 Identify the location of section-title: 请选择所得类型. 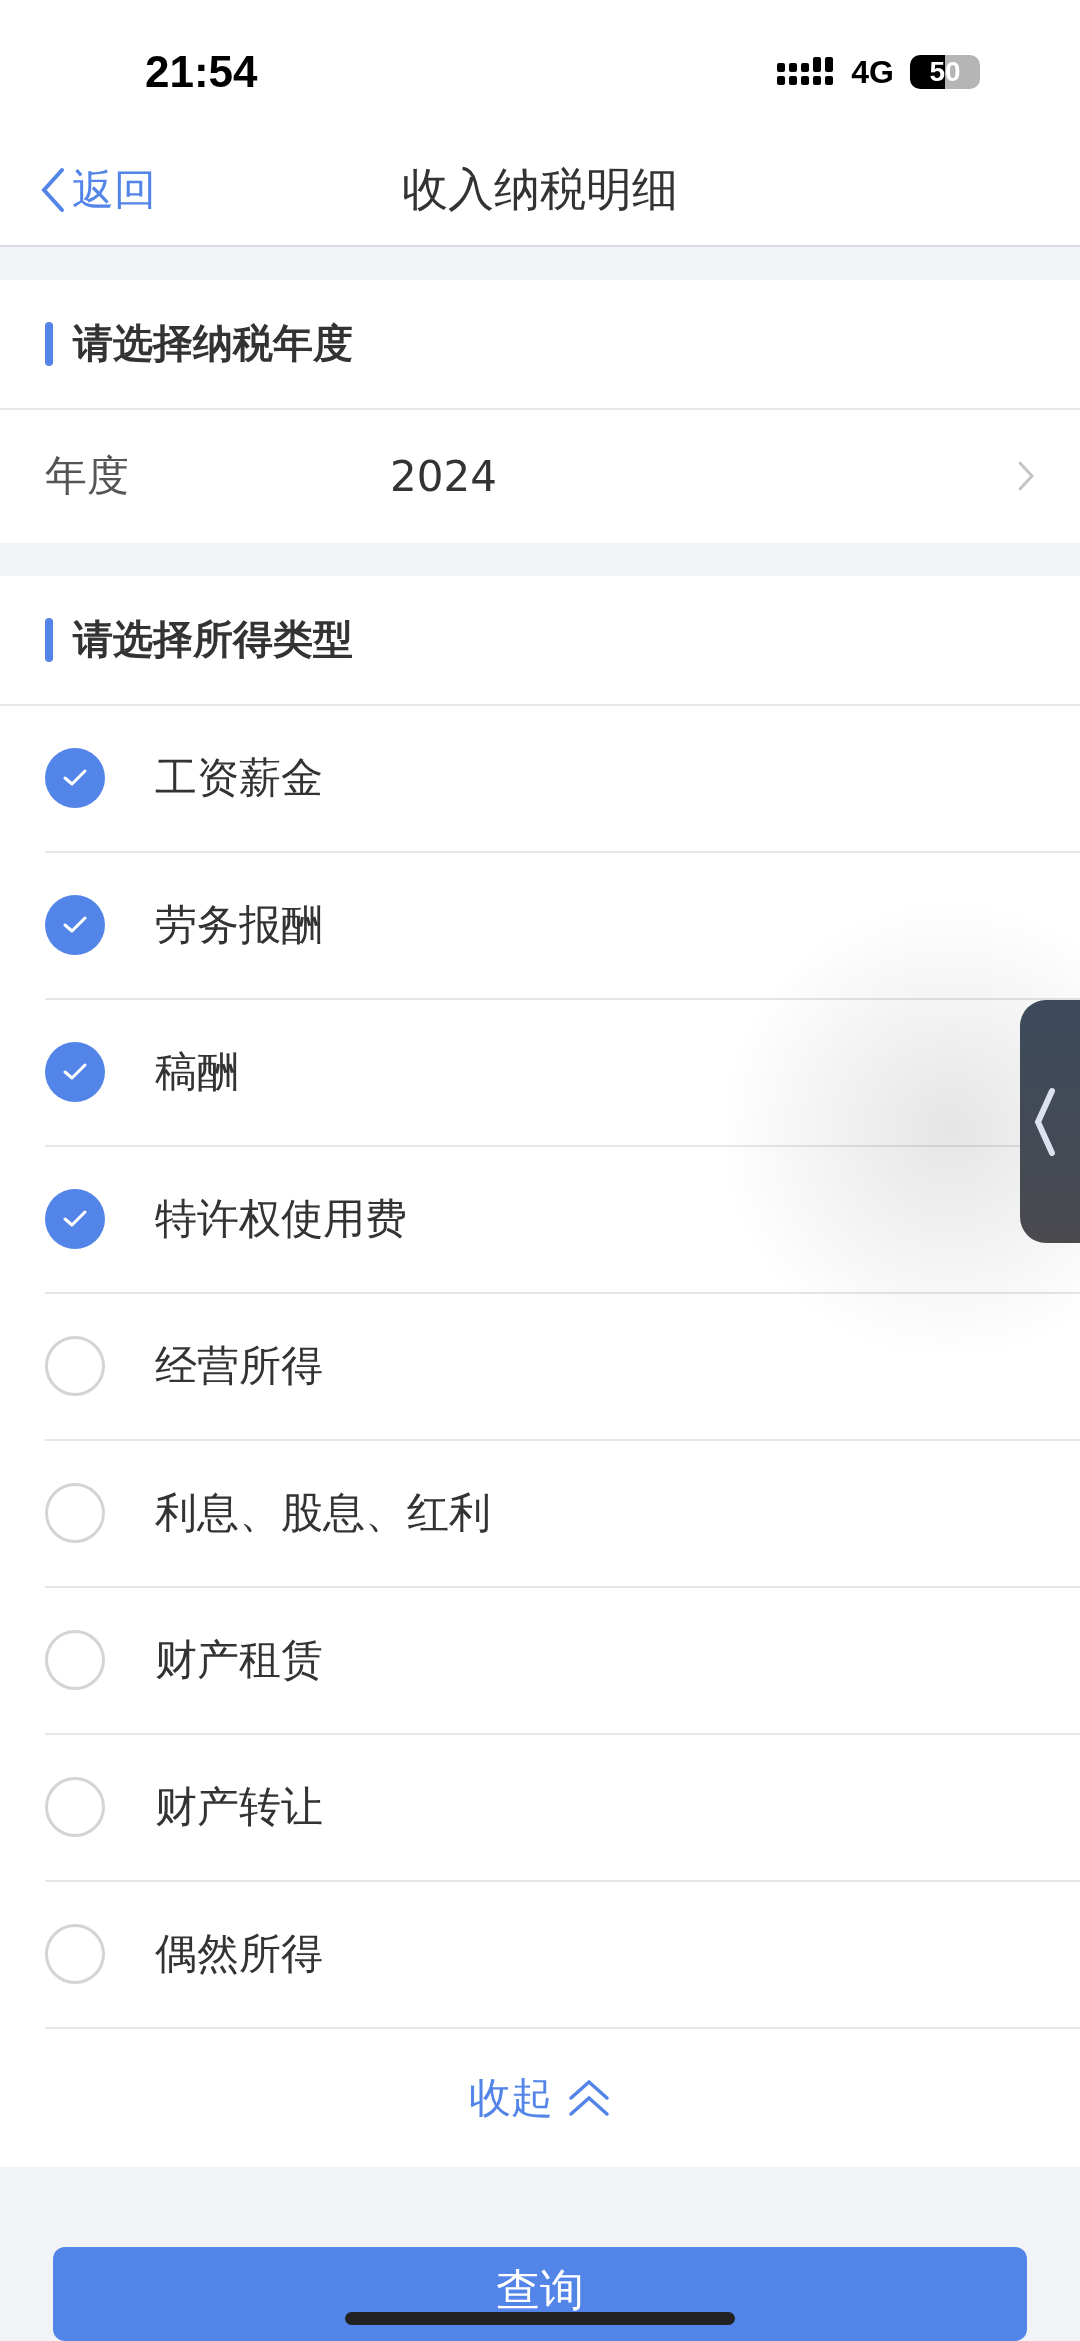
(213, 640).